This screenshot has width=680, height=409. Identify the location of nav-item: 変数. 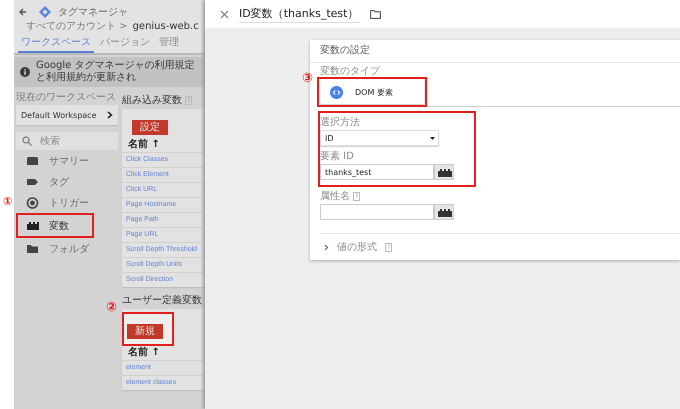
(55, 225).